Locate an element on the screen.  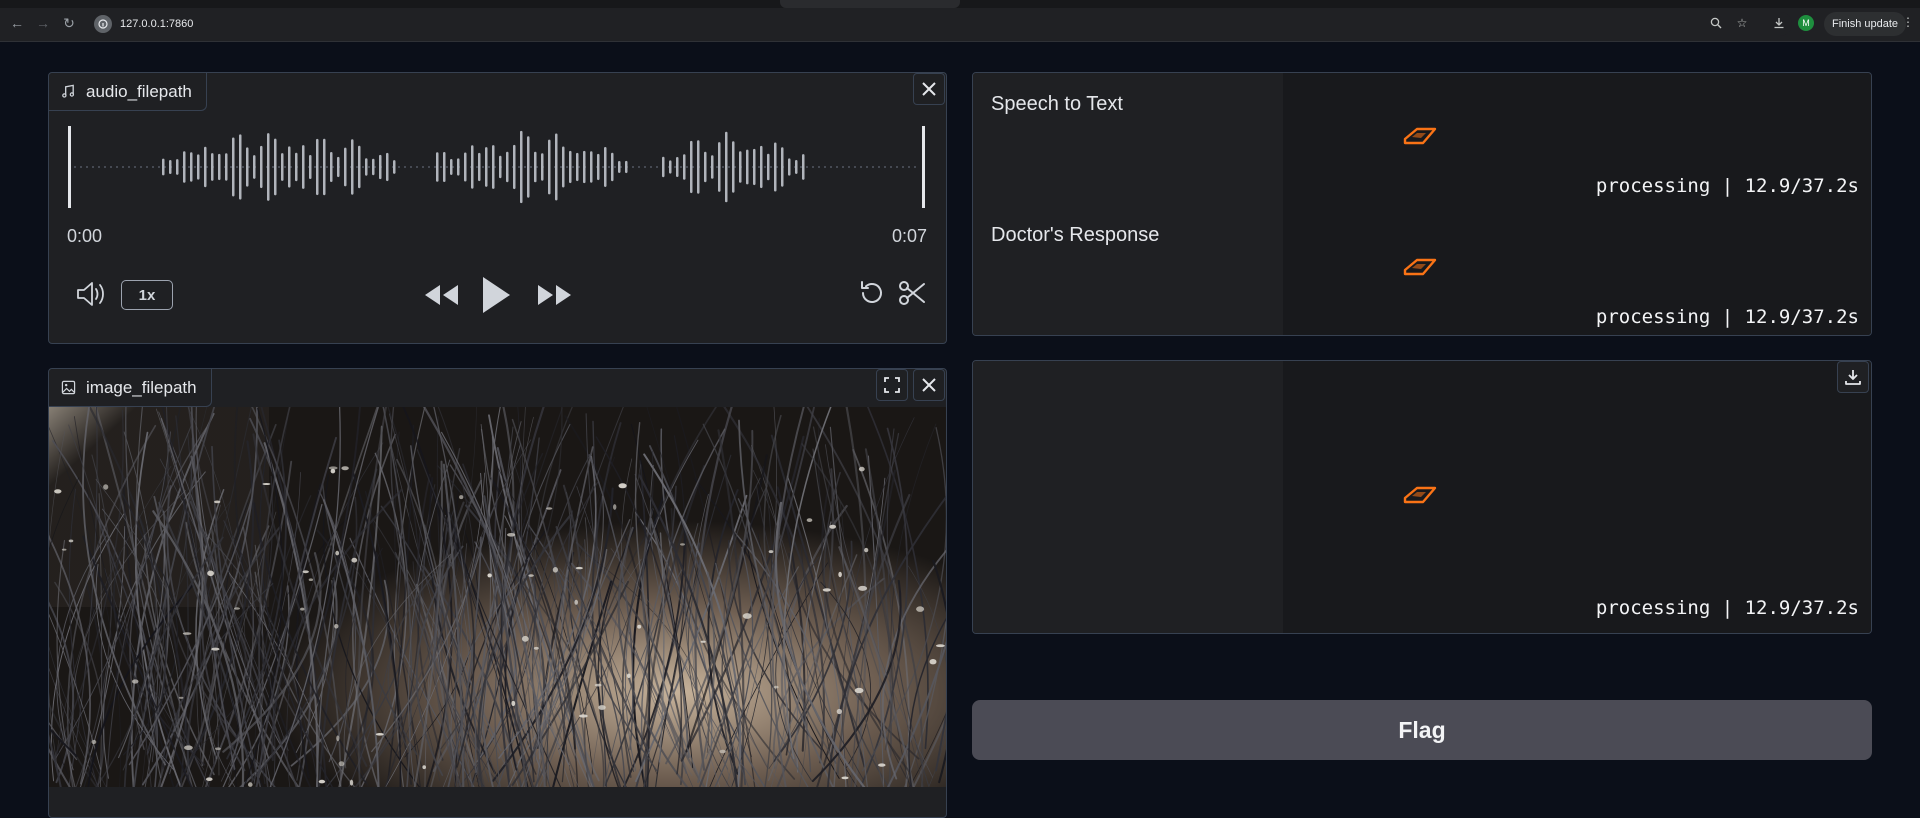
audio-label-tab: audio_filepath is located at coordinates (128, 92).